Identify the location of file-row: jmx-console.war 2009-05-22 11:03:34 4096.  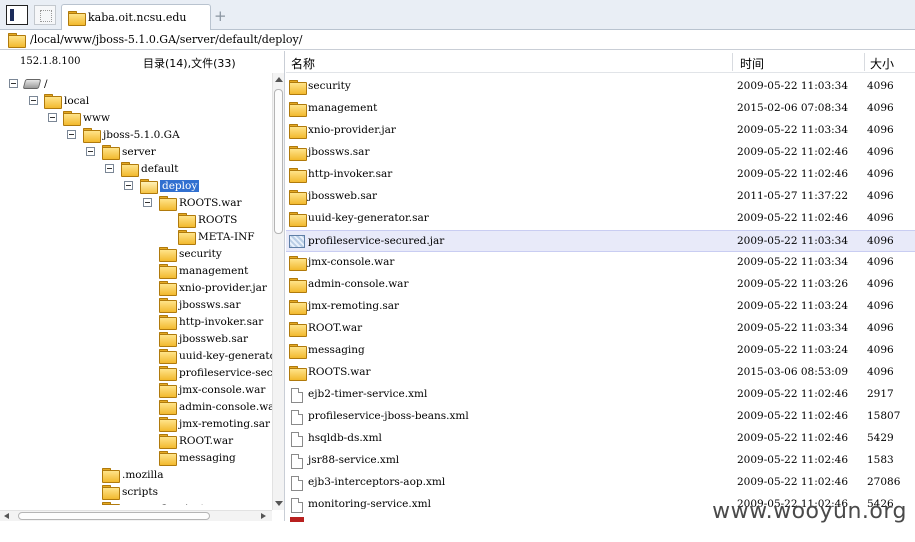
(600, 263).